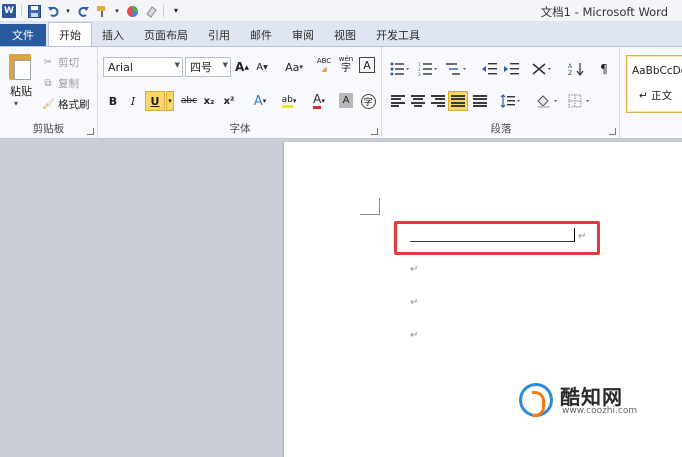  What do you see at coordinates (113, 35) in the screenshot?
I see `tab-insert: 插入` at bounding box center [113, 35].